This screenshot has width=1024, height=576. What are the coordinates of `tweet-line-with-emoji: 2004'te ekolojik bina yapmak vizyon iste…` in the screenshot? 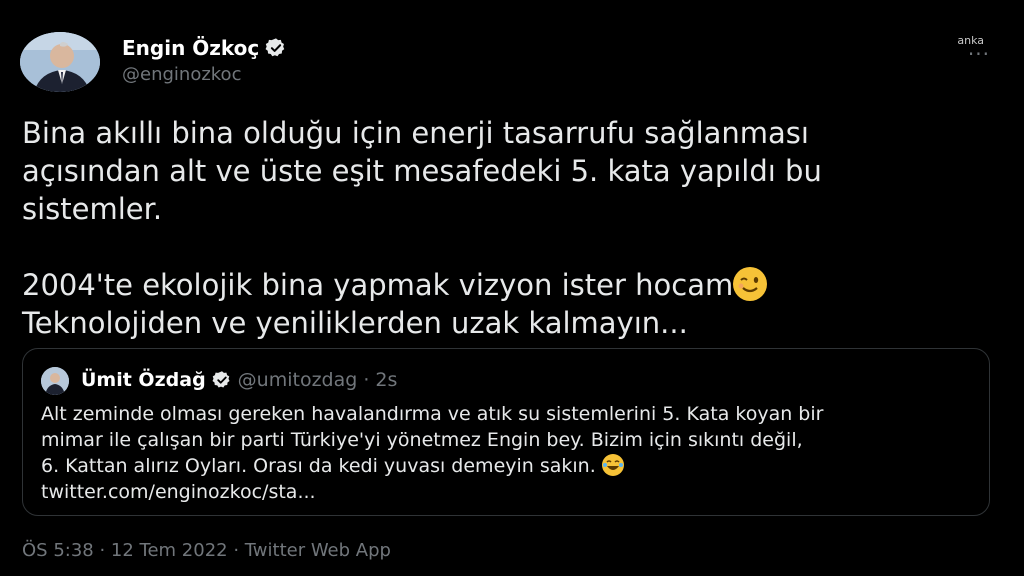 It's located at (512, 285).